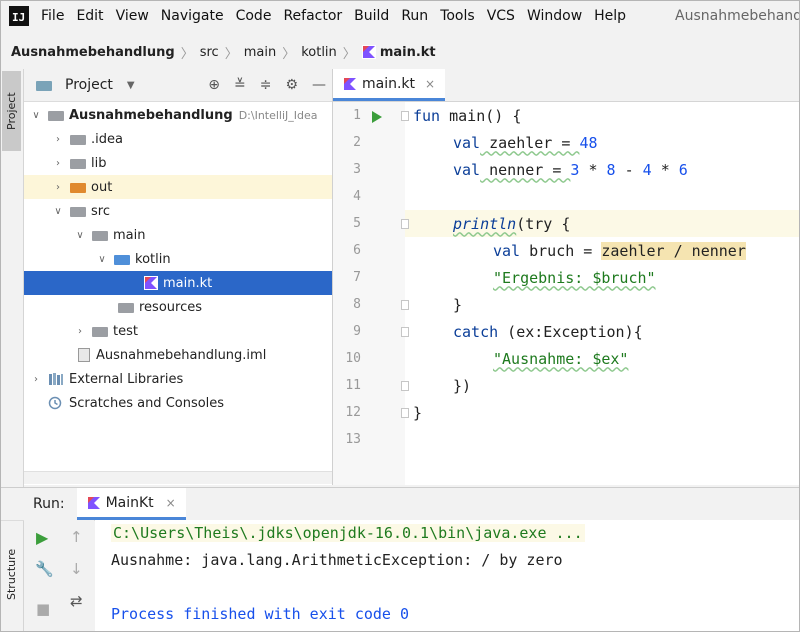 This screenshot has height=632, width=800. Describe the element at coordinates (188, 283) in the screenshot. I see `tree-item-label: main.kt` at that location.